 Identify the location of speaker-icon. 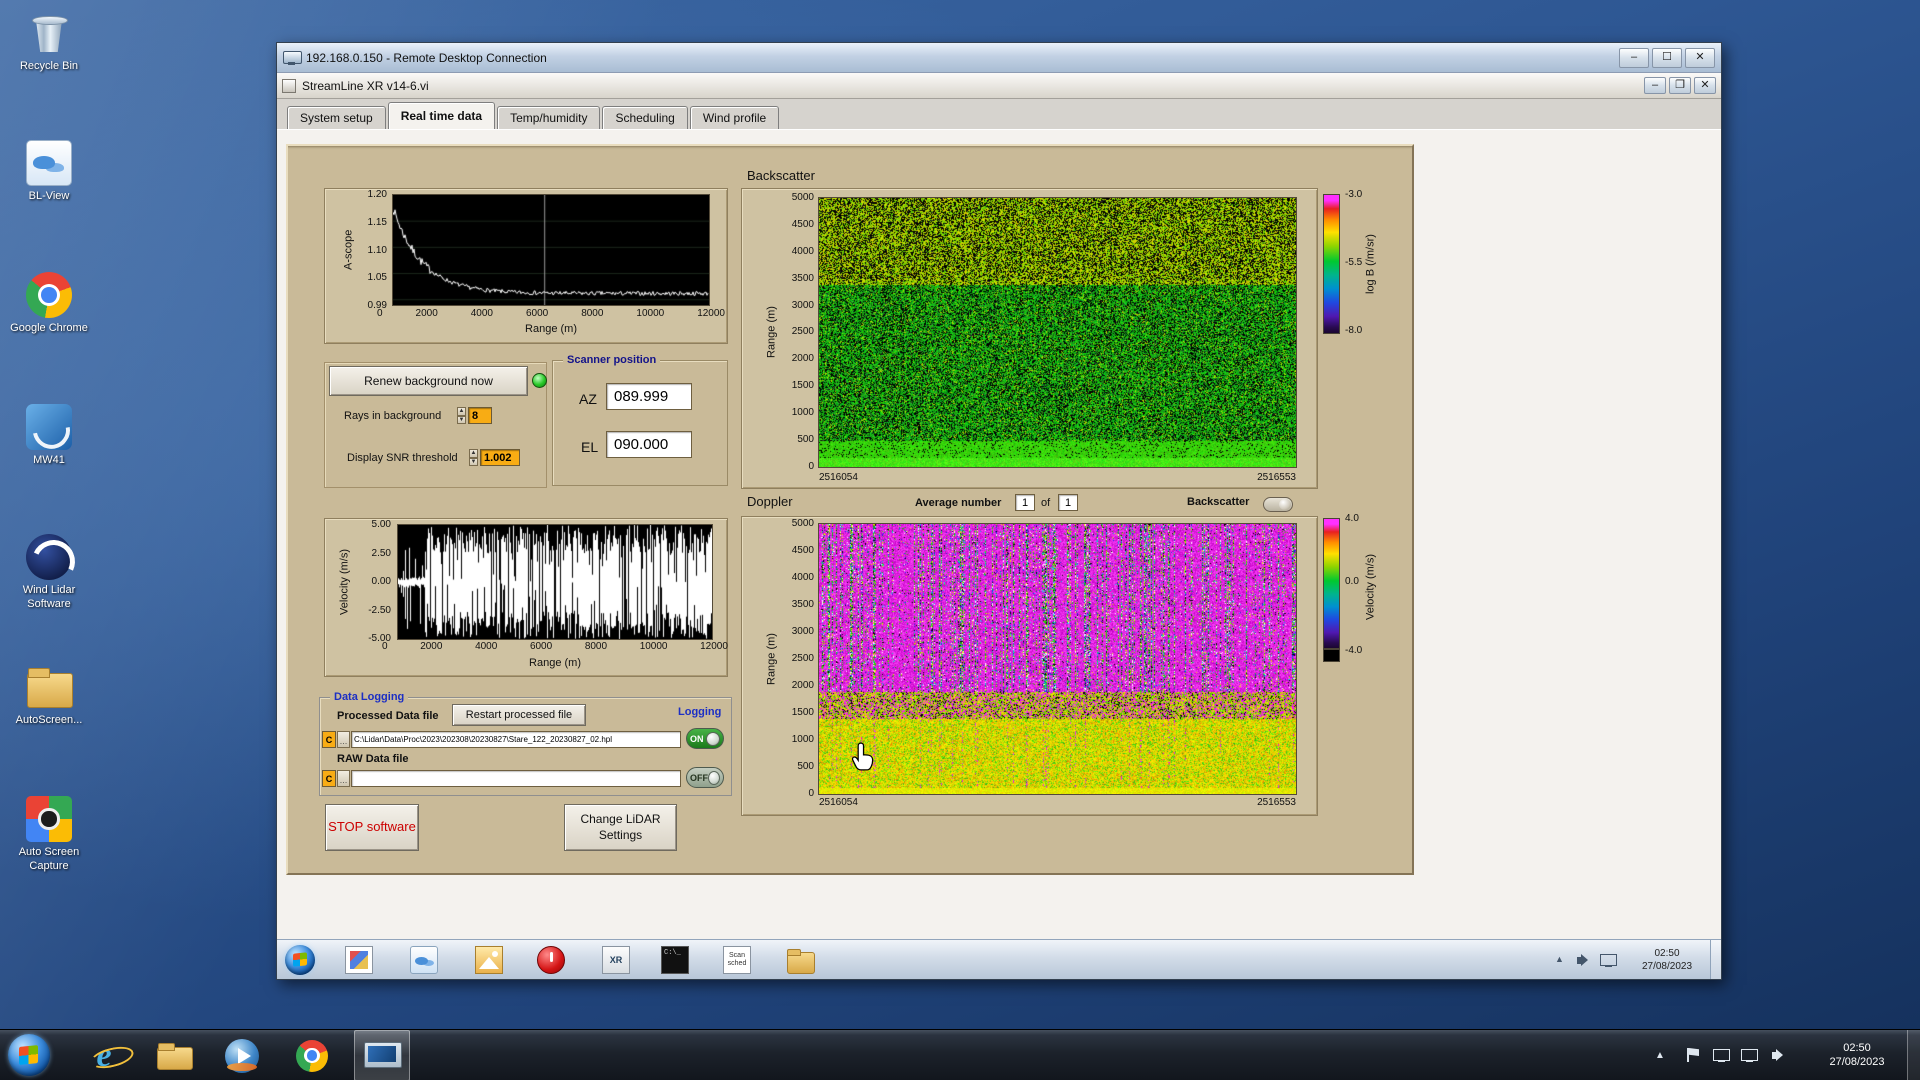
(1779, 1055).